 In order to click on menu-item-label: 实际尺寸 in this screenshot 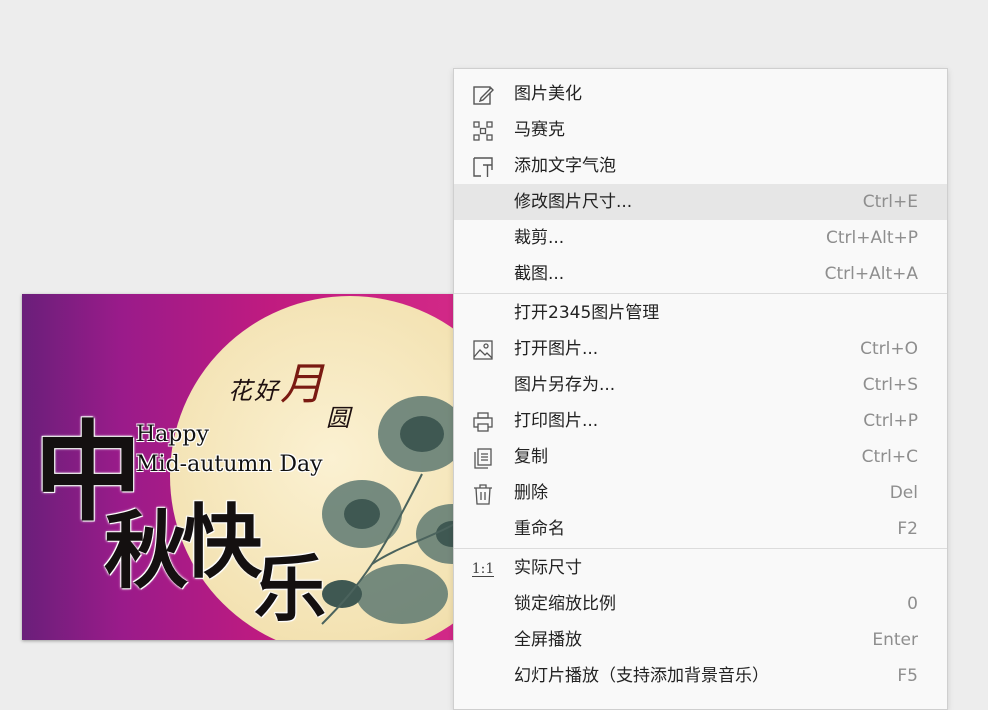, I will do `click(548, 568)`.